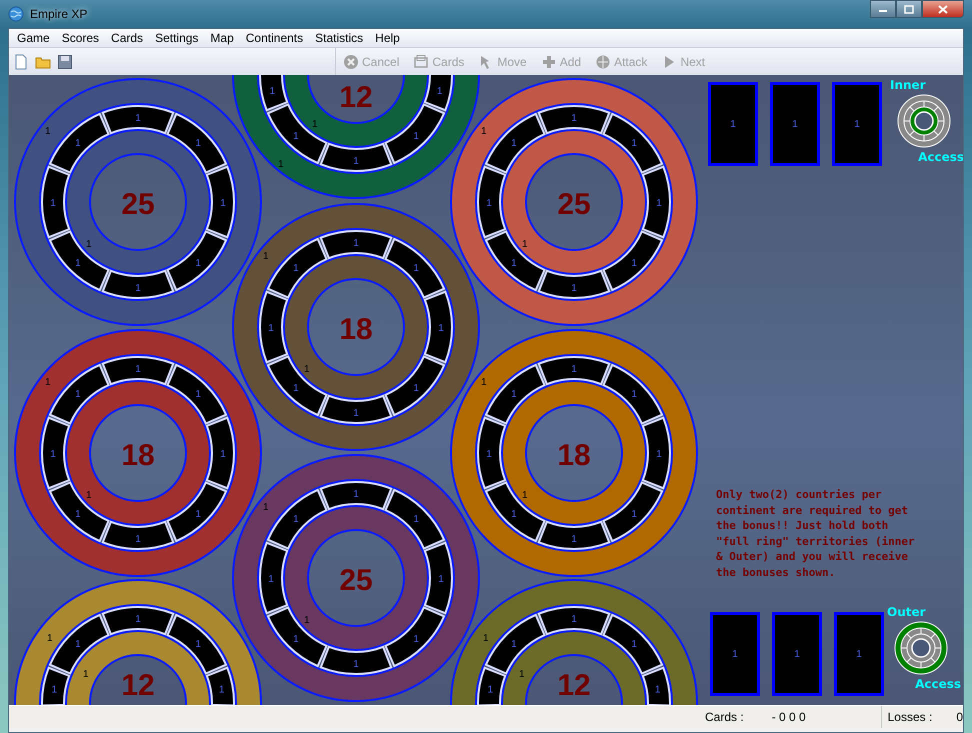 Image resolution: width=972 pixels, height=733 pixels. I want to click on minimize-button, so click(883, 9).